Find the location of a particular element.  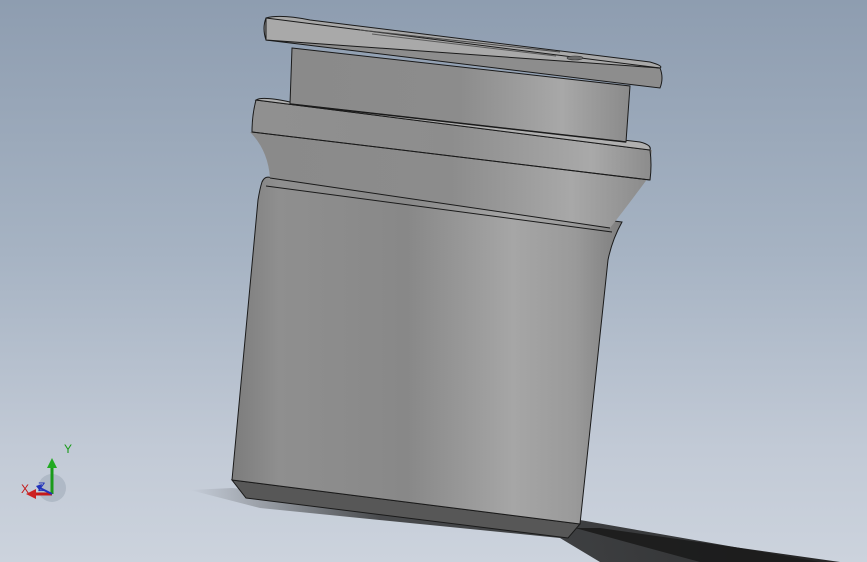

axis-triad: Y X Z is located at coordinates (48, 475).